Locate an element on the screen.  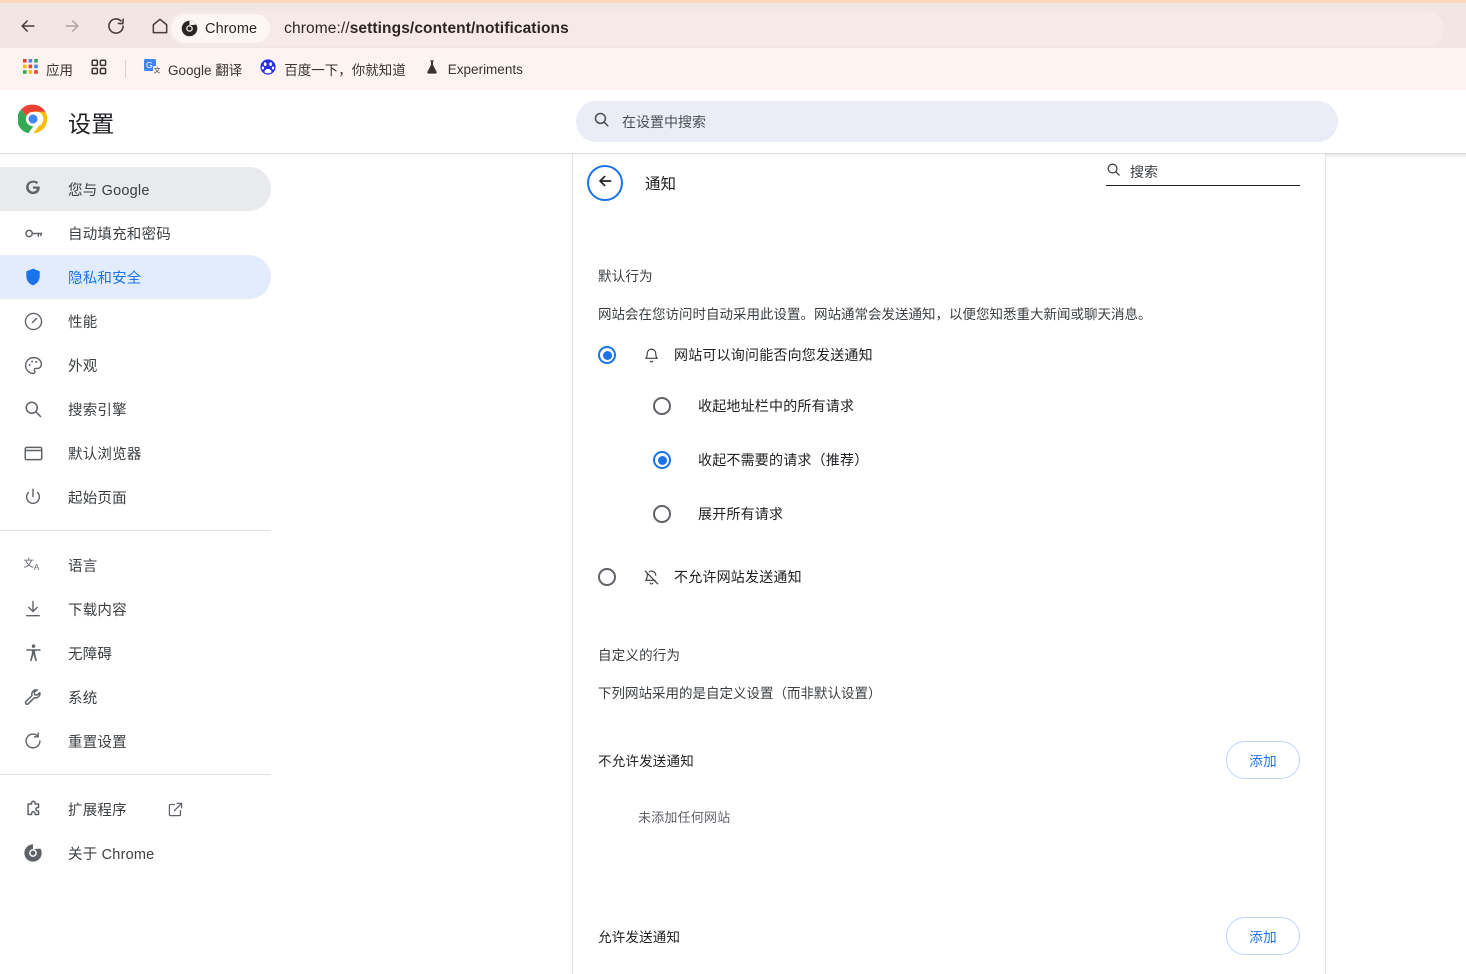
external-link-icon is located at coordinates (175, 809).